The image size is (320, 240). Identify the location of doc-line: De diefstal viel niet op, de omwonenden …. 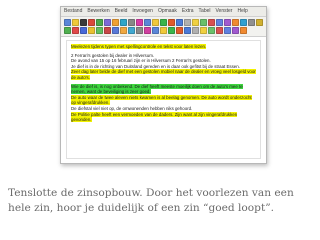
(132, 108).